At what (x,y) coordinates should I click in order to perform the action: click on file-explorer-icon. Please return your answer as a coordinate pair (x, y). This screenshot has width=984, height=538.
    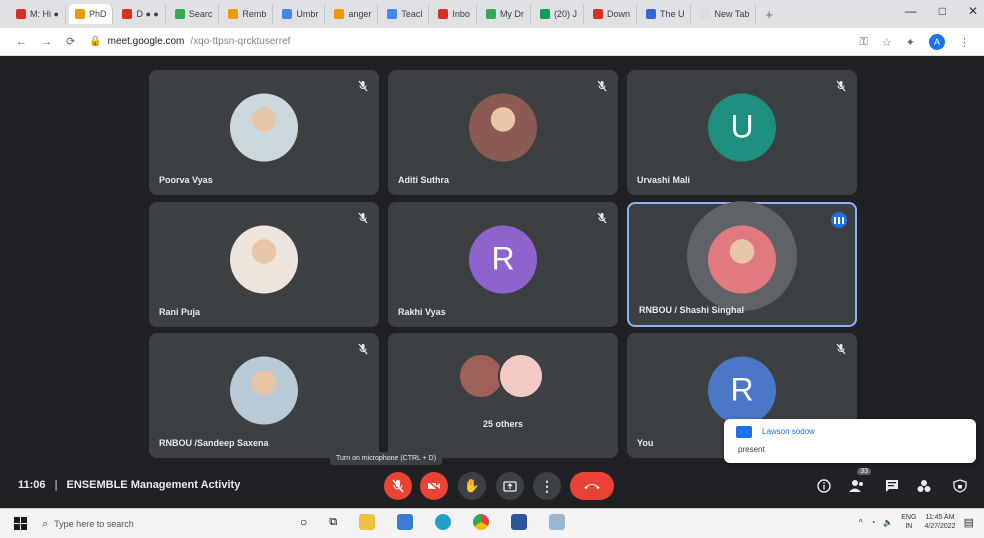
    Looking at the image, I should click on (367, 522).